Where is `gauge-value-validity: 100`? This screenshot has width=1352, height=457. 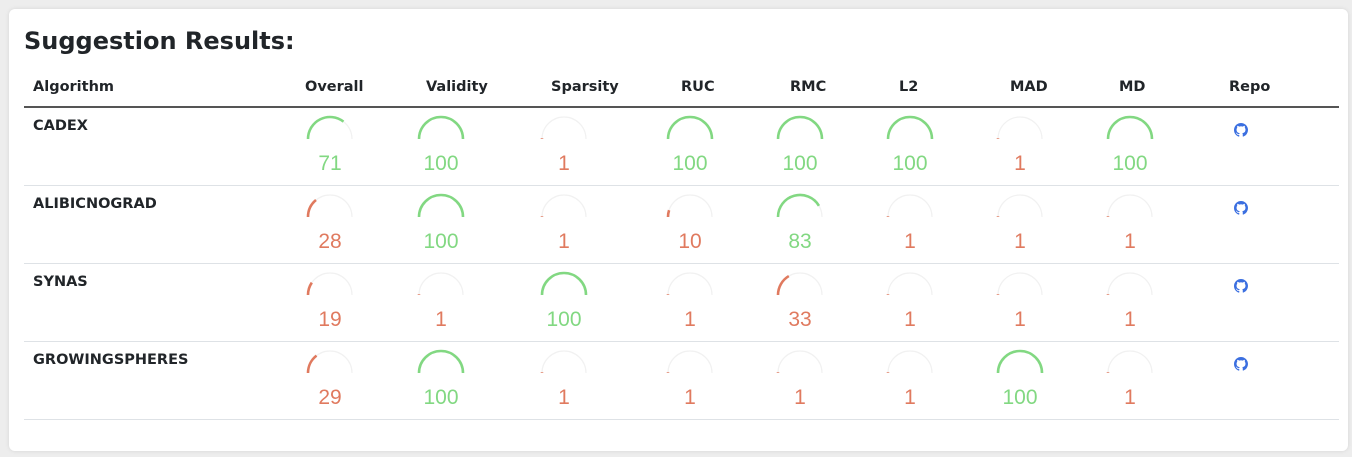
gauge-value-validity: 100 is located at coordinates (441, 241).